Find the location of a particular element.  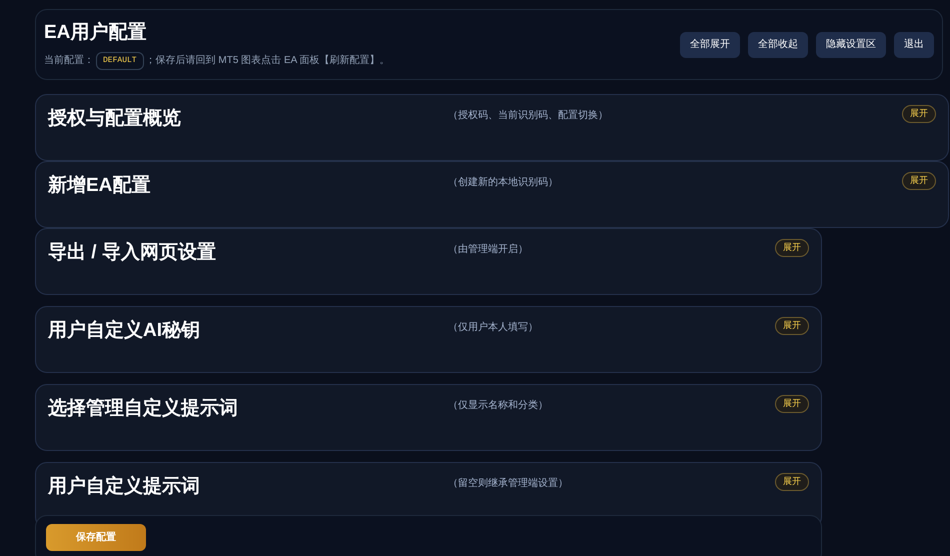

instruction-text: ；保存后请回到 MT5 图表点击 EA 面板【刷新配置】。 is located at coordinates (268, 61).